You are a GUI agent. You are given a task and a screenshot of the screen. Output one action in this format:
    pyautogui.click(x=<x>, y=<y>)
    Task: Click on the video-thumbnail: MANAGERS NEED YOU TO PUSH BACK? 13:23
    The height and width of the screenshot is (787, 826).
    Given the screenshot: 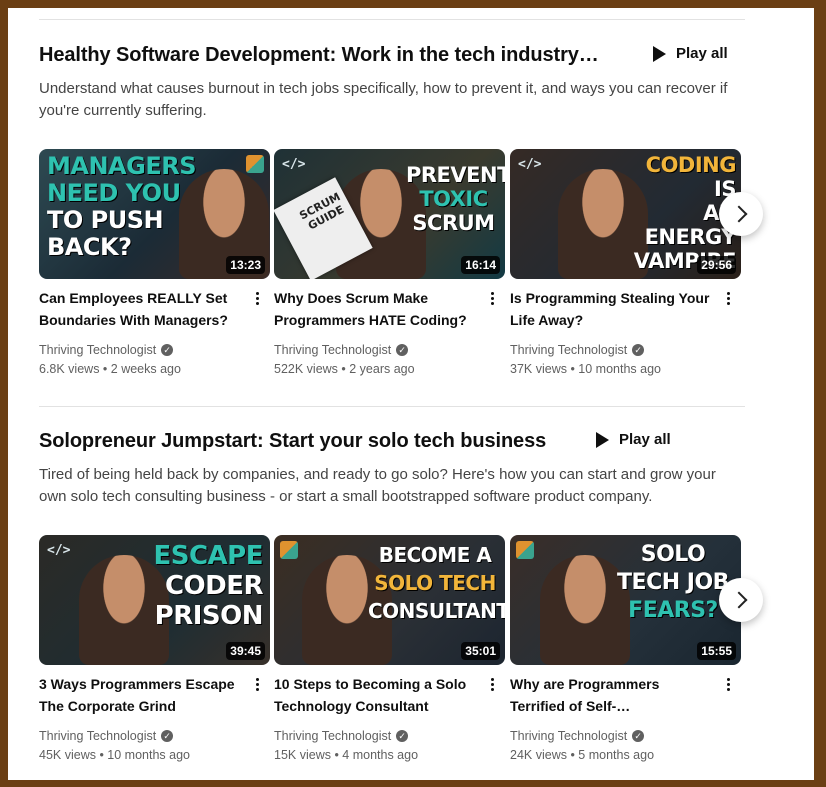 What is the action you would take?
    pyautogui.click(x=154, y=214)
    